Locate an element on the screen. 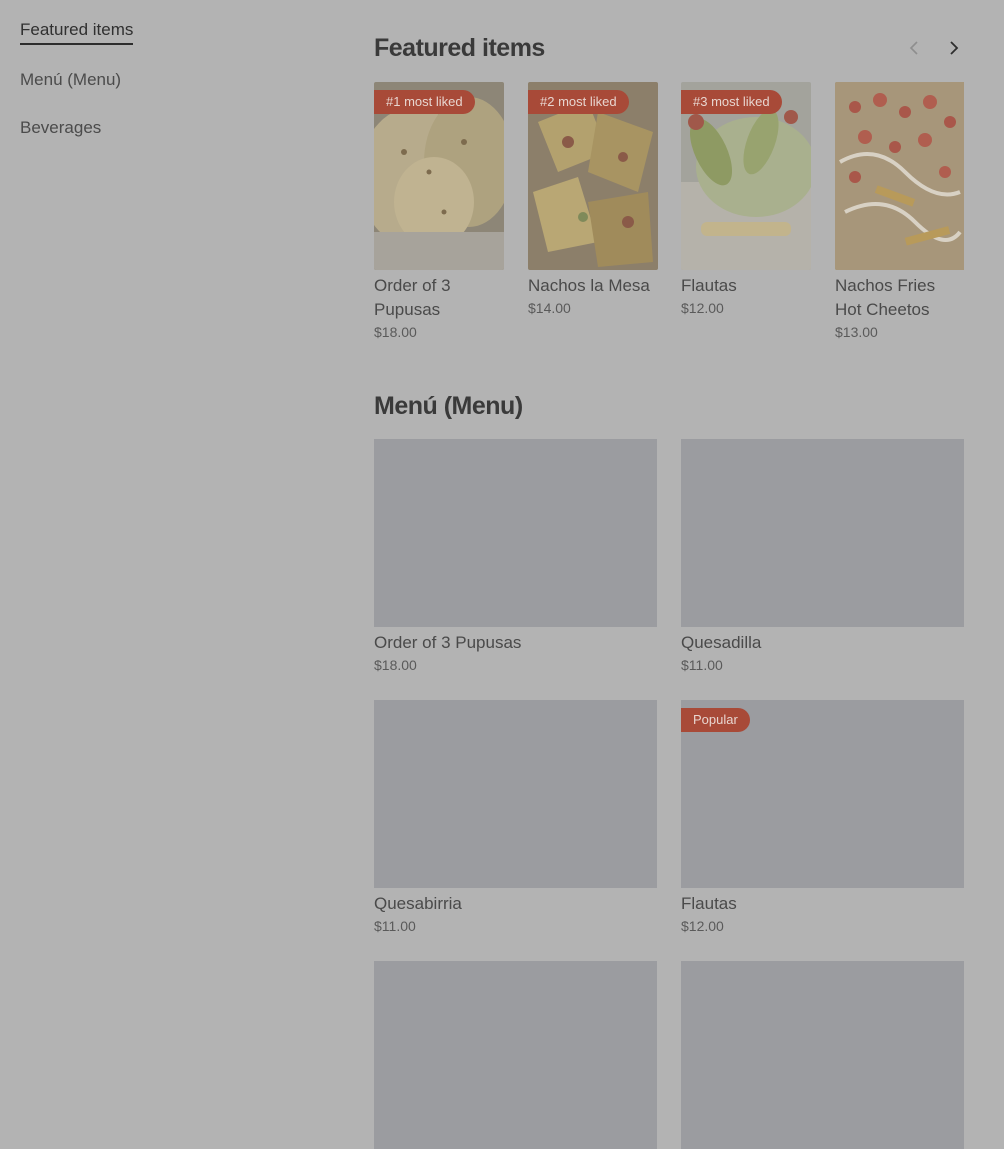 The height and width of the screenshot is (1149, 1004). menu-section-title: Menú (Menu) is located at coordinates (448, 406).